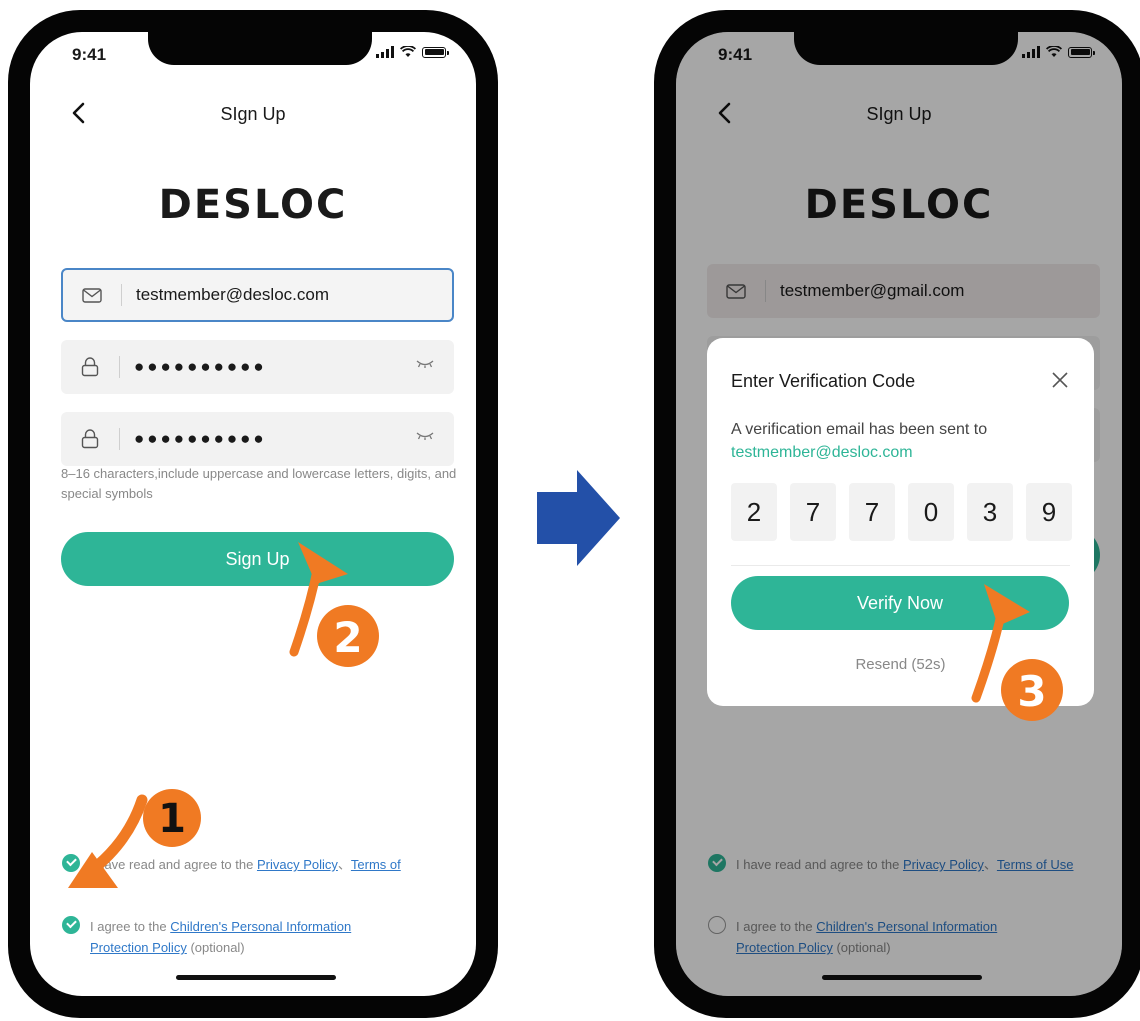 Image resolution: width=1140 pixels, height=1021 pixels. I want to click on message-text: A verification email has been sent to, so click(859, 429).